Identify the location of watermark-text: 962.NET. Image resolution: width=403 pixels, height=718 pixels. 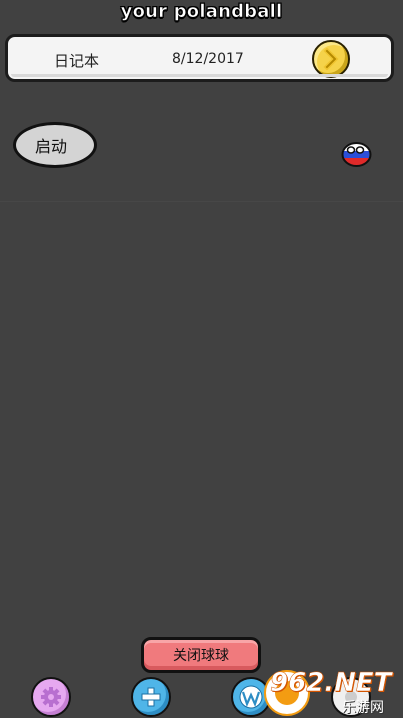
(331, 683).